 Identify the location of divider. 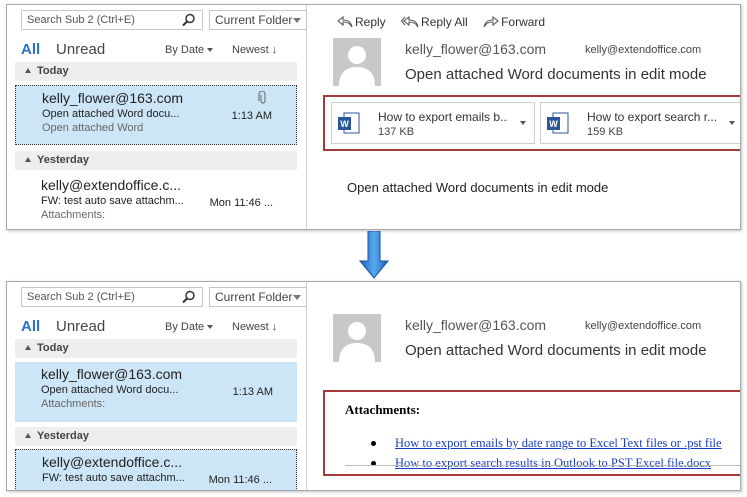
(542, 465).